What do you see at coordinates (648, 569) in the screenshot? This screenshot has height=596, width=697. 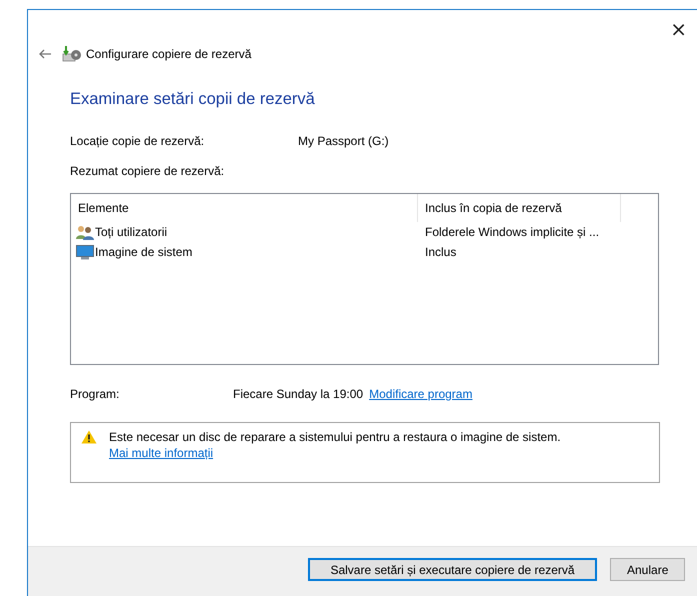 I see `cancel-button: Anulare` at bounding box center [648, 569].